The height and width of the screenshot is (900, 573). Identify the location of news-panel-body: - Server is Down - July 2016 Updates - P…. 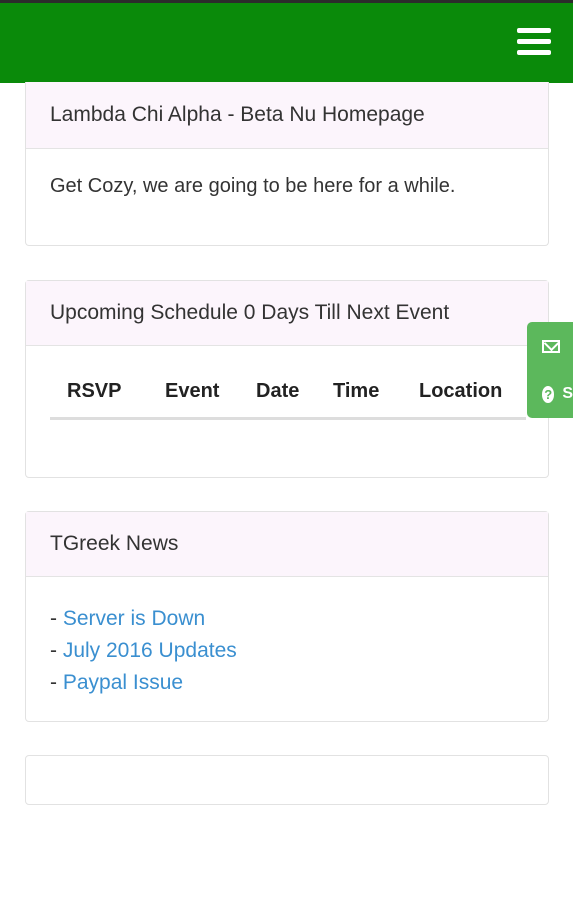
(287, 638).